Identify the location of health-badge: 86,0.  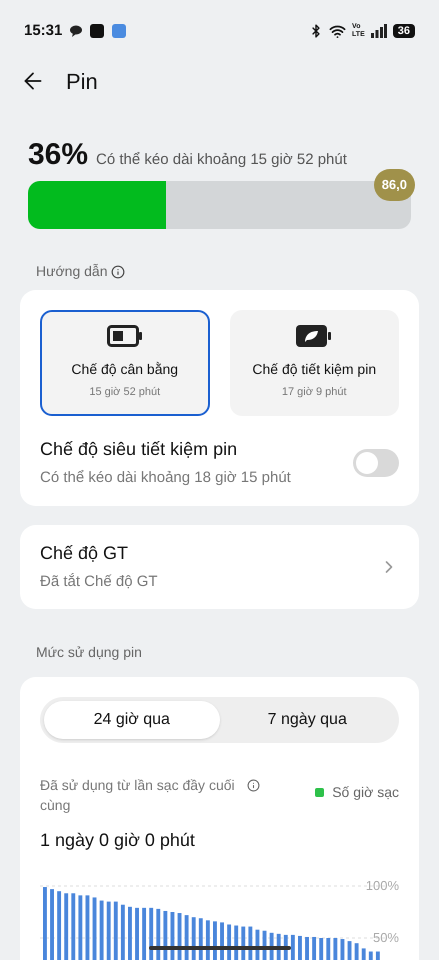
(394, 184).